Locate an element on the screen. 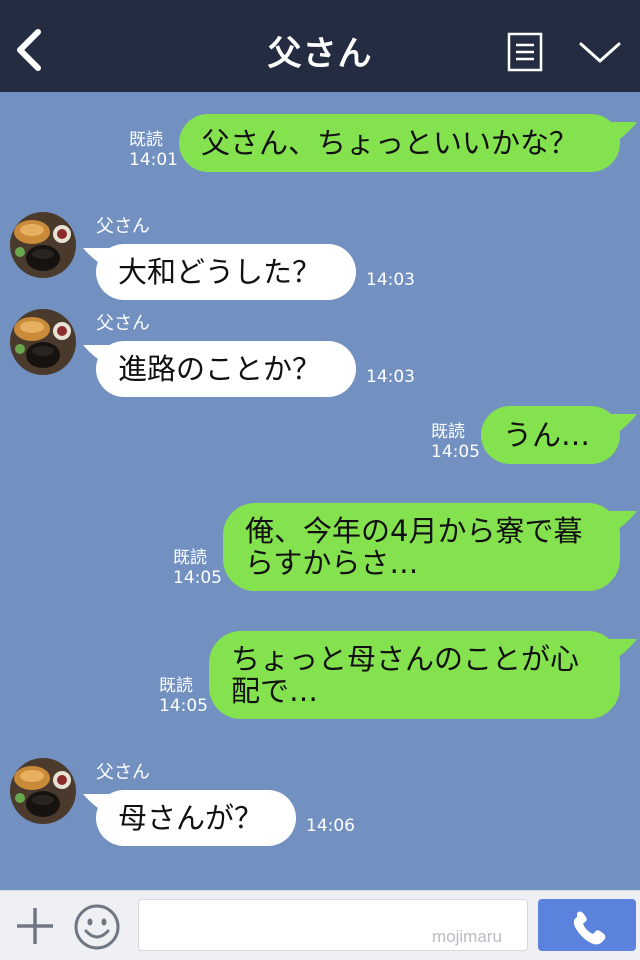  message-text: 父さん、ちょっといいかな？ is located at coordinates (390, 143).